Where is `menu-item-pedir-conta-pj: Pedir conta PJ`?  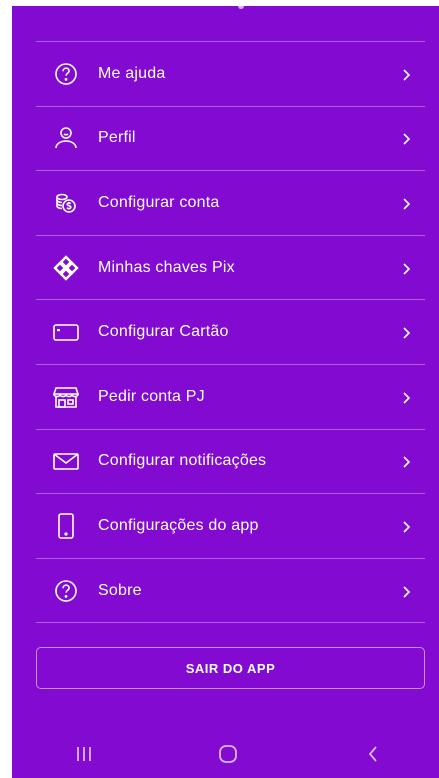
menu-item-pedir-conta-pj: Pedir conta PJ is located at coordinates (230, 397).